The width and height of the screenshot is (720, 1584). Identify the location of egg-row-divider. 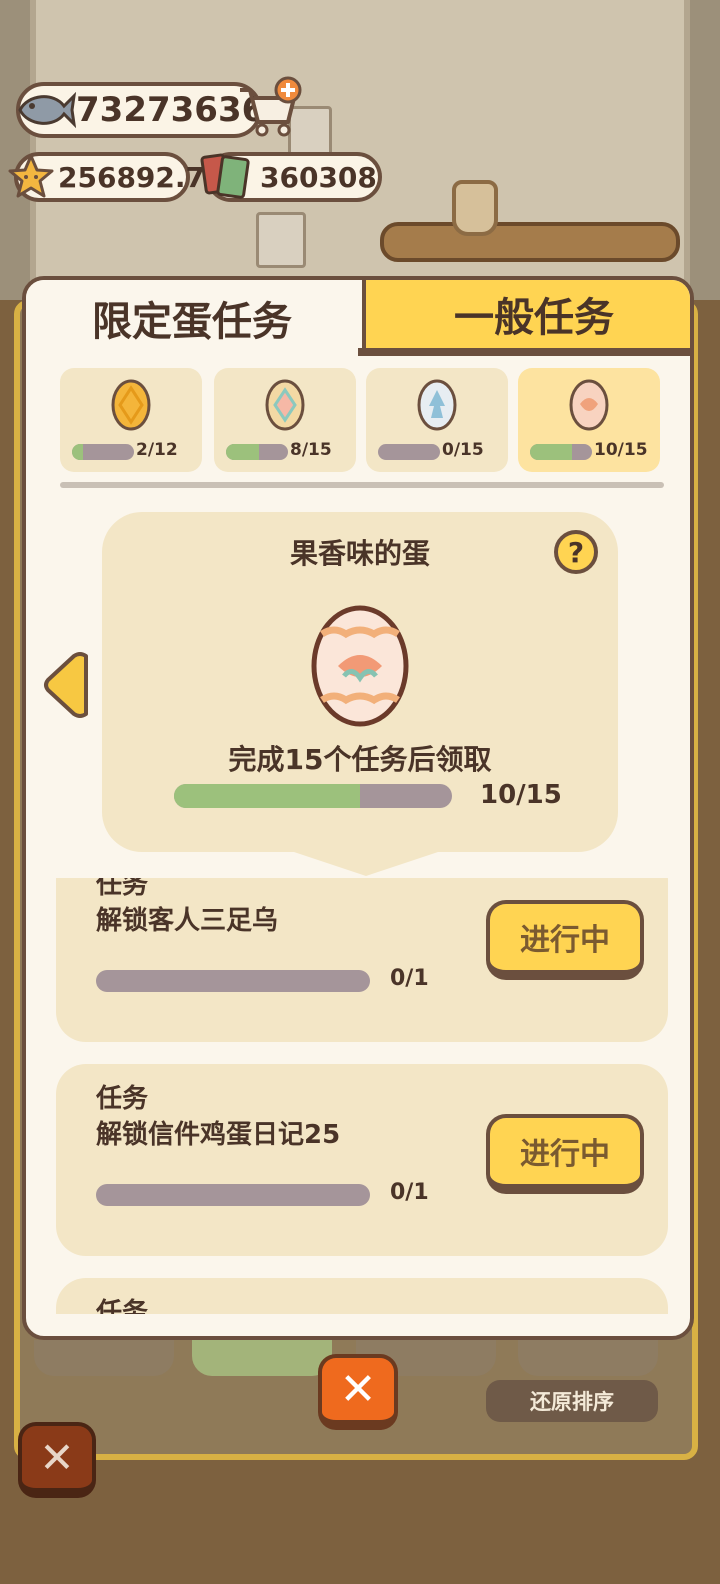
(362, 485).